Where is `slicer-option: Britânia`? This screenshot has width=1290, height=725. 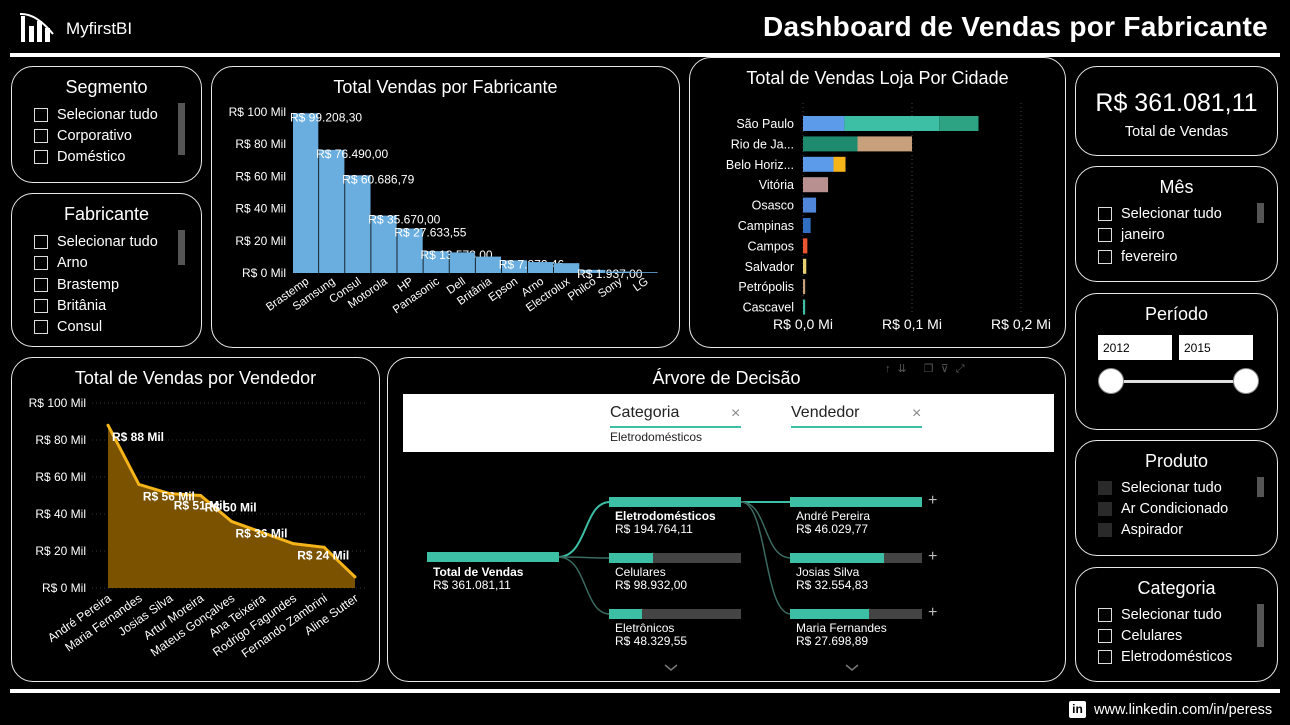 slicer-option: Britânia is located at coordinates (70, 306).